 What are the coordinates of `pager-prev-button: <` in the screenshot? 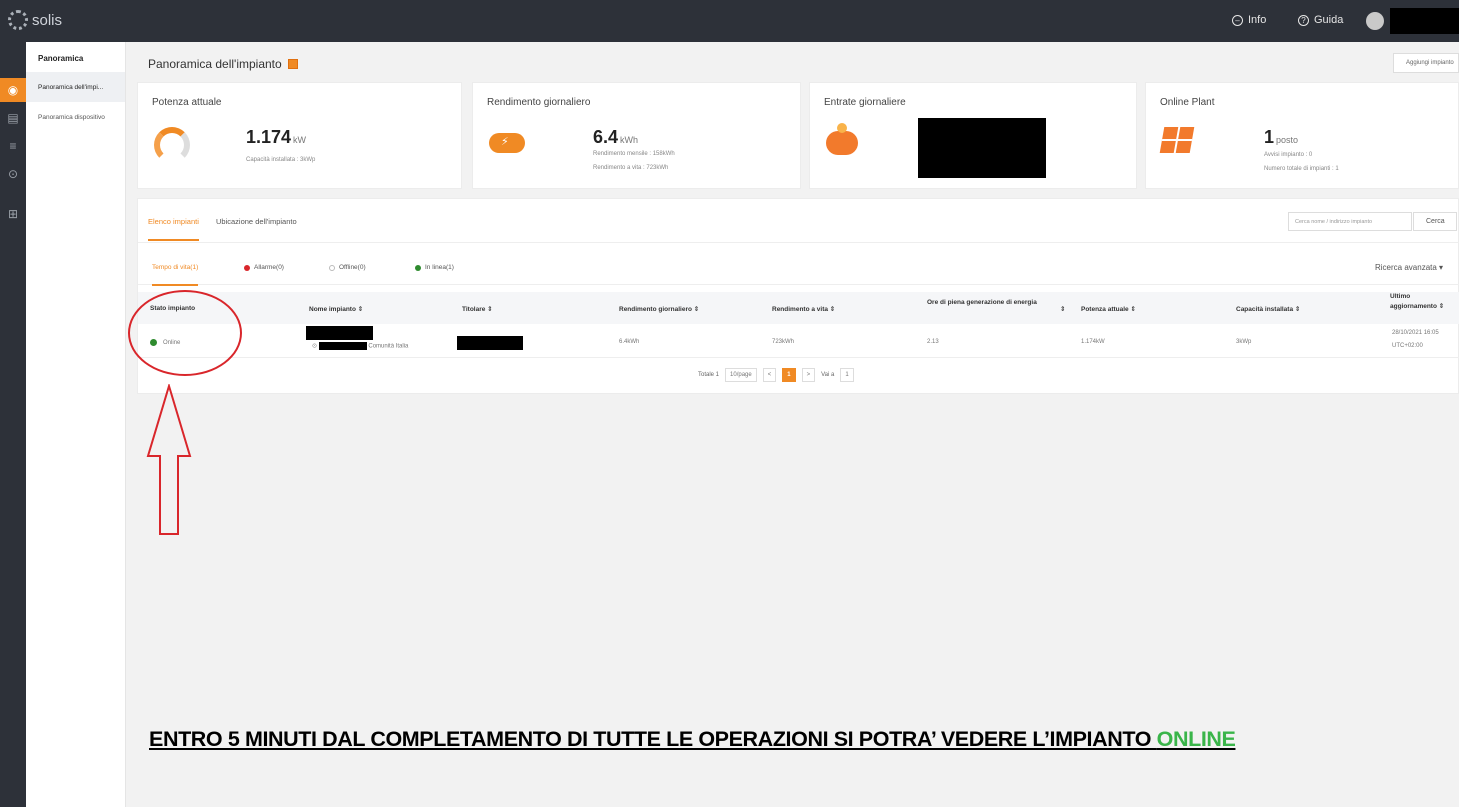 It's located at (769, 375).